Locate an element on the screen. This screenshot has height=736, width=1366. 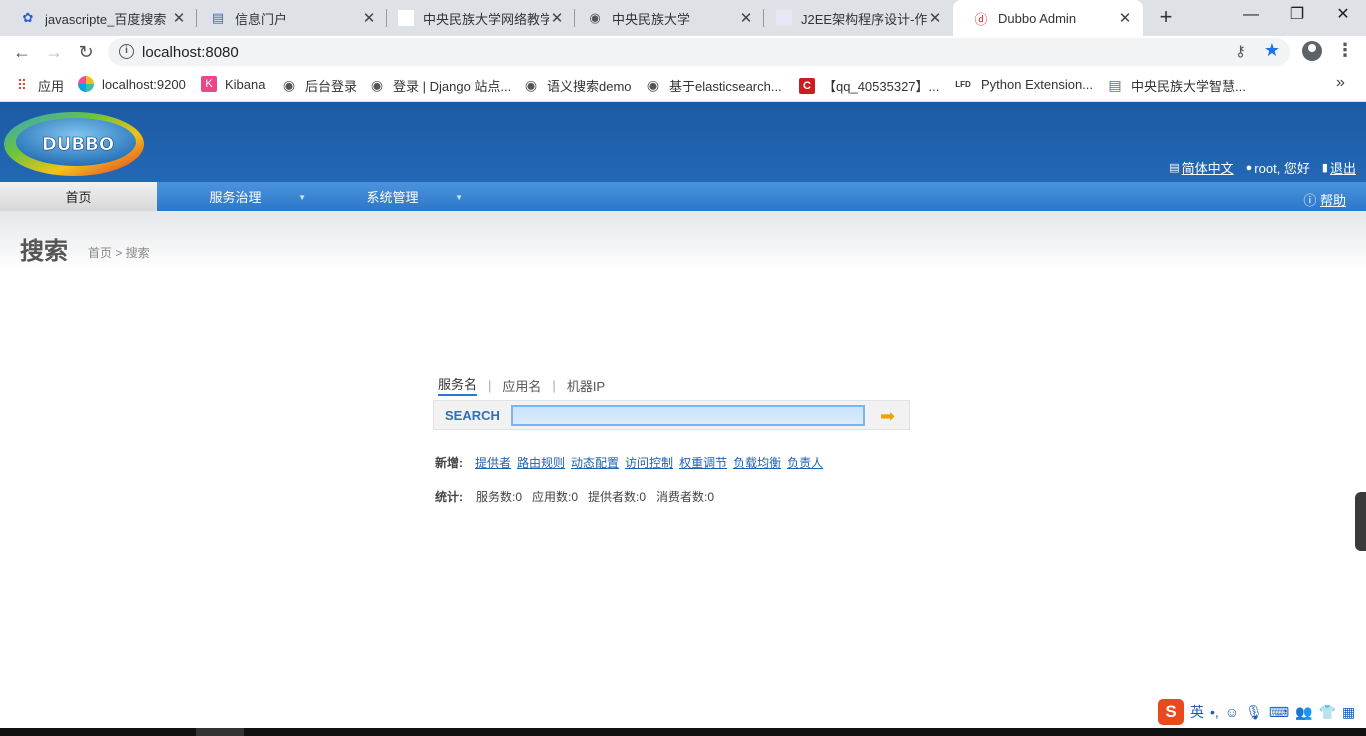
caret-down-icon: ▼ is located at coordinates (459, 197).